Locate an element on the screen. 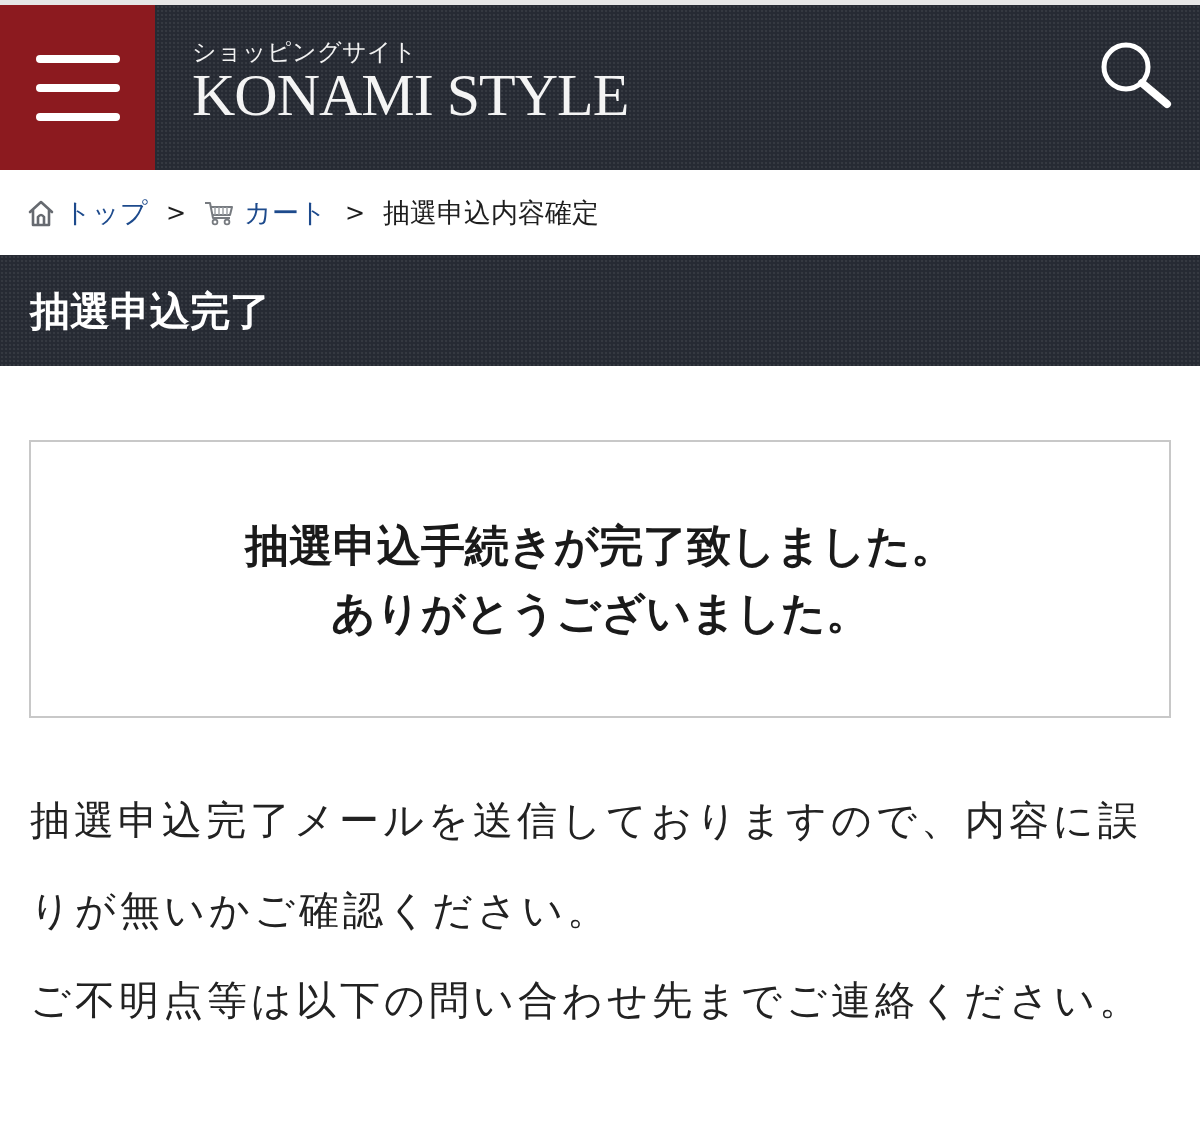 This screenshot has height=1135, width=1200. menu-icon is located at coordinates (77, 87).